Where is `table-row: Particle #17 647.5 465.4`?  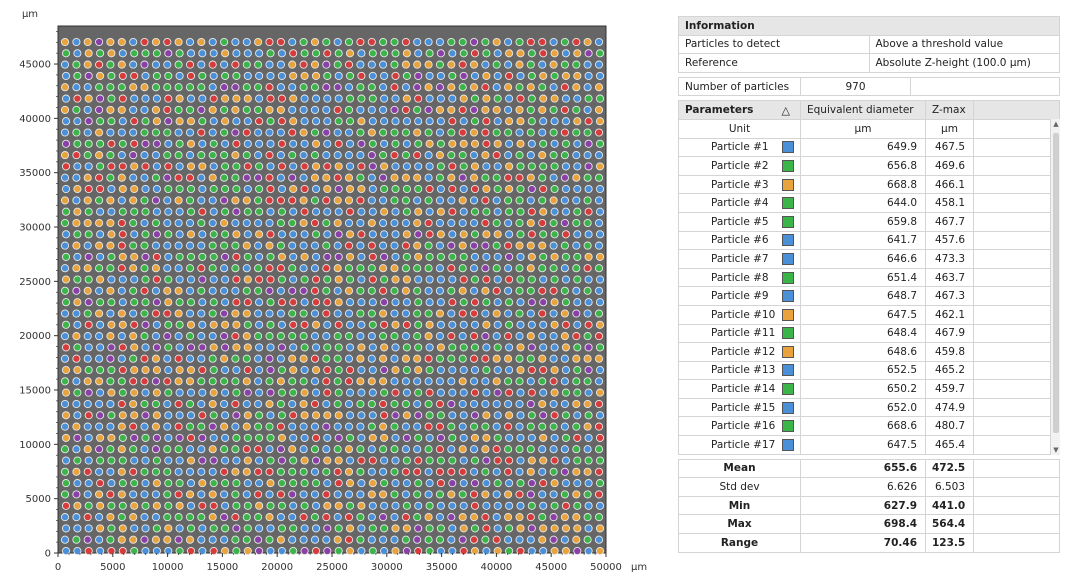
table-row: Particle #17 647.5 465.4 is located at coordinates (869, 445).